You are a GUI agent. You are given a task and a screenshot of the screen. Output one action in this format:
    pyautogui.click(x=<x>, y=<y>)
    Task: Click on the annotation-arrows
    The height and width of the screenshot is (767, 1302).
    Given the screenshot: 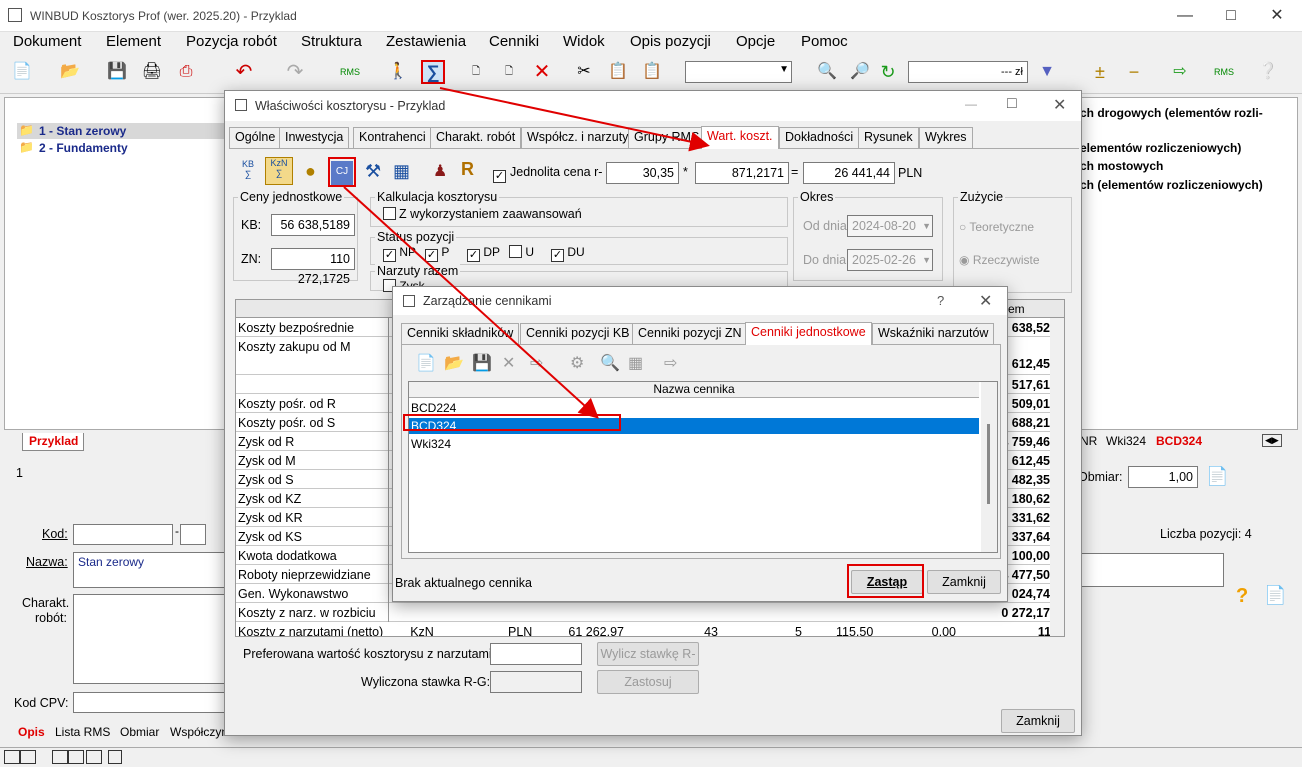 What is the action you would take?
    pyautogui.click(x=526, y=253)
    